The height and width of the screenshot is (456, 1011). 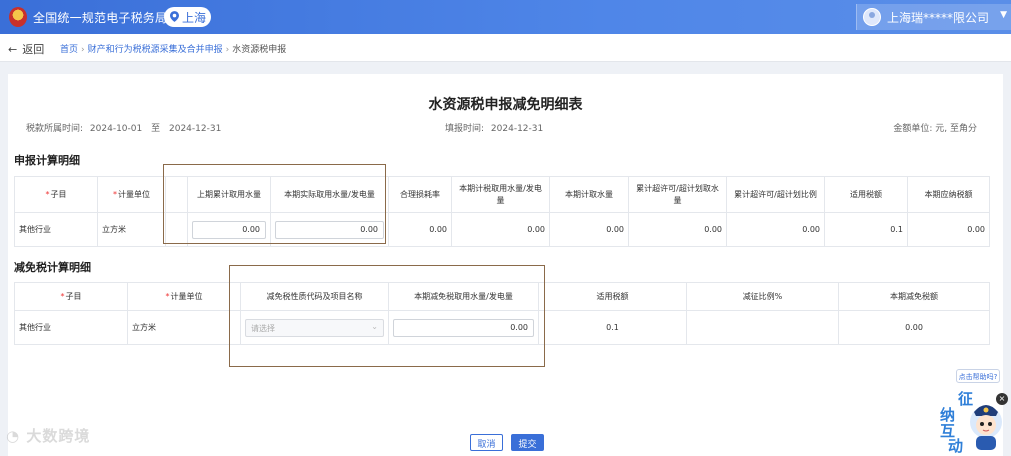 What do you see at coordinates (589, 194) in the screenshot?
I see `col-current-volume: 本期计取水量` at bounding box center [589, 194].